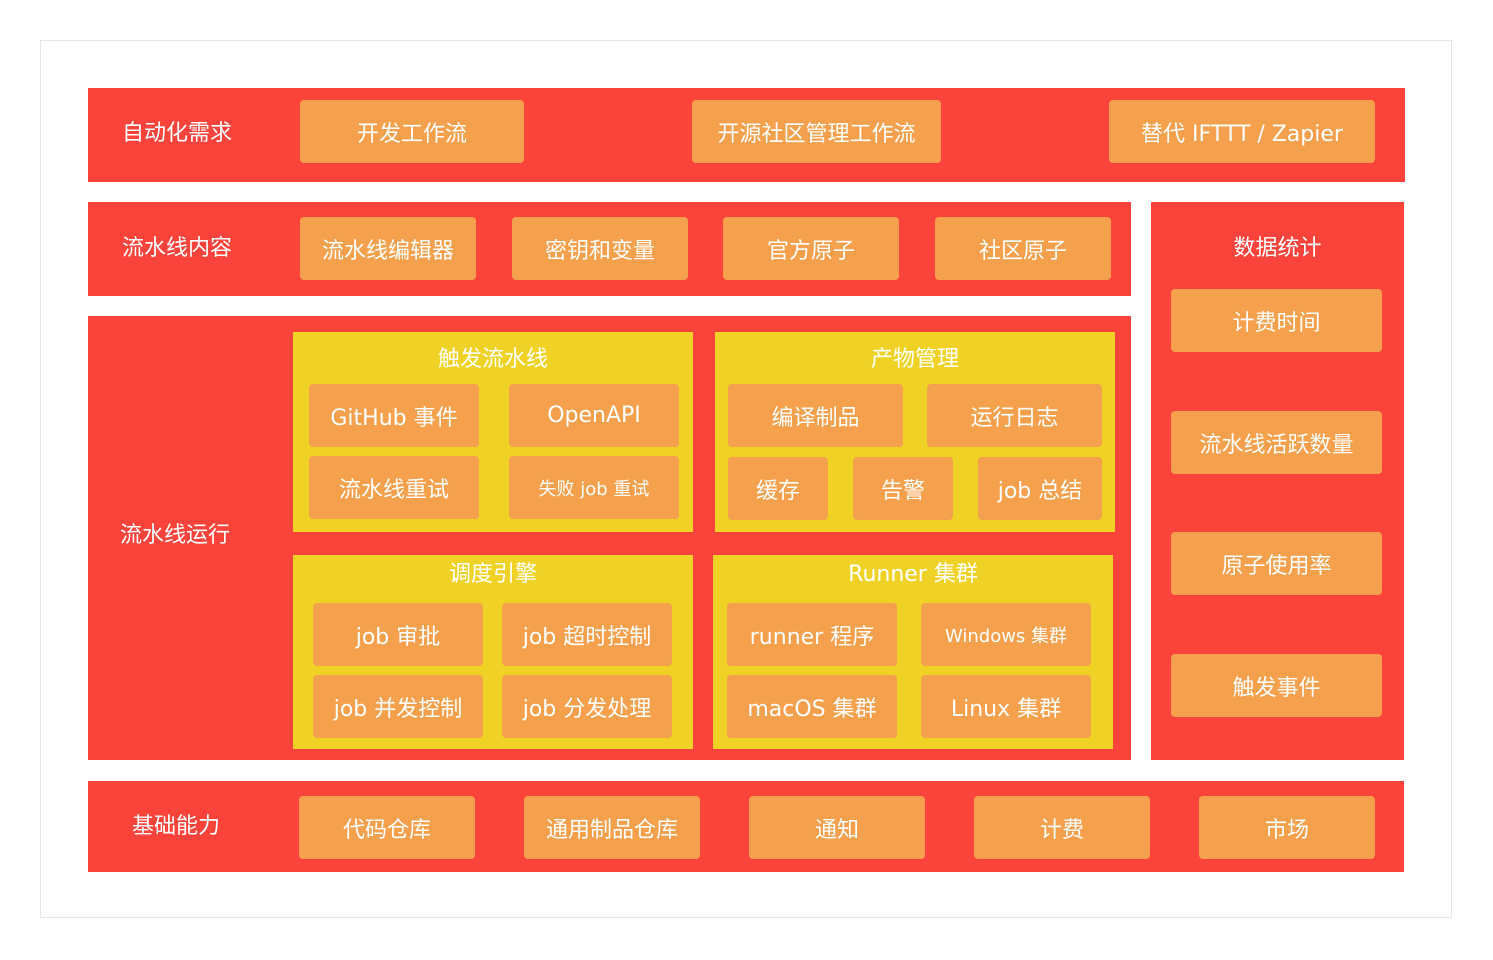 Image resolution: width=1493 pixels, height=960 pixels. What do you see at coordinates (903, 488) in the screenshot?
I see `artifacts-item-alerts: 告警` at bounding box center [903, 488].